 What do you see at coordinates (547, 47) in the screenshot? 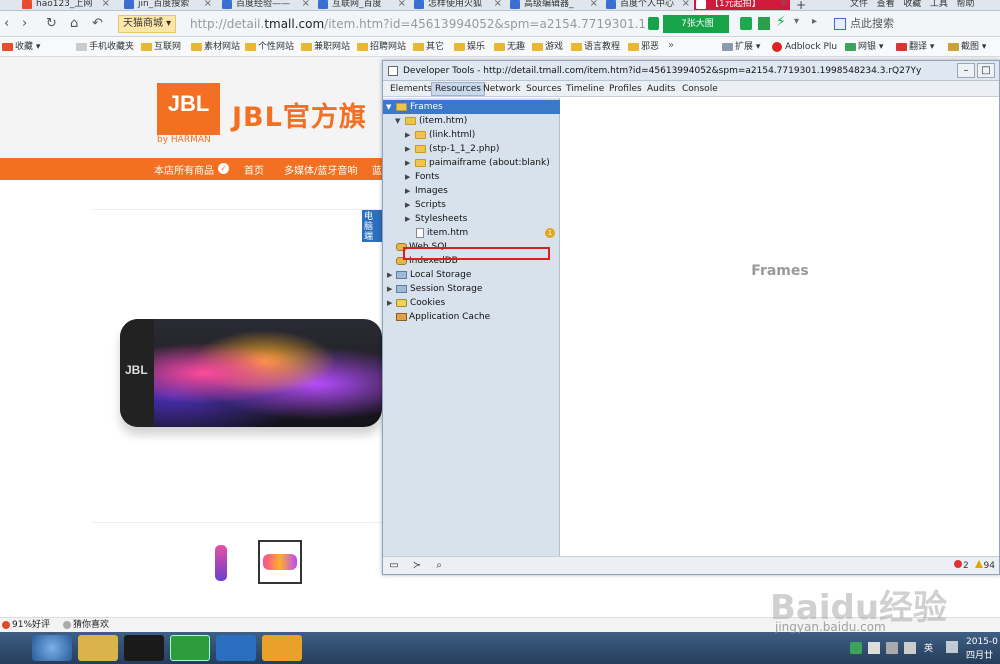
I see `bookmark-folder: 游戏` at bounding box center [547, 47].